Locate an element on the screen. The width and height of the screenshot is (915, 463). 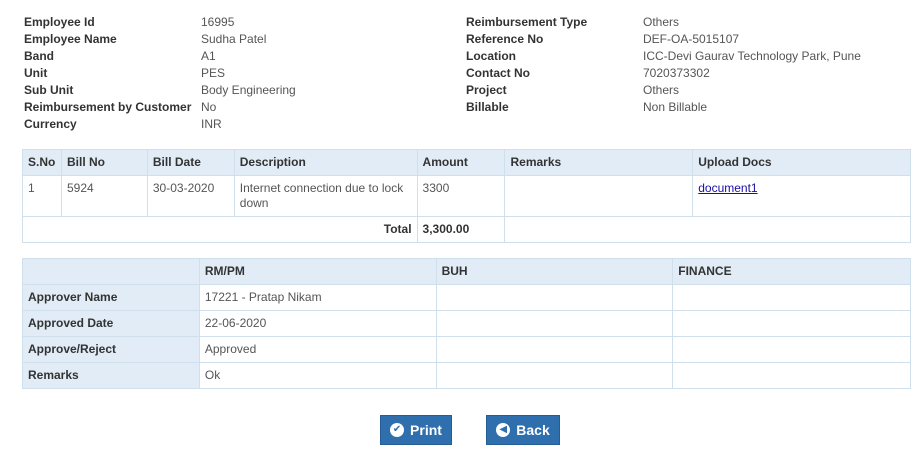
info-value: No is located at coordinates (209, 107).